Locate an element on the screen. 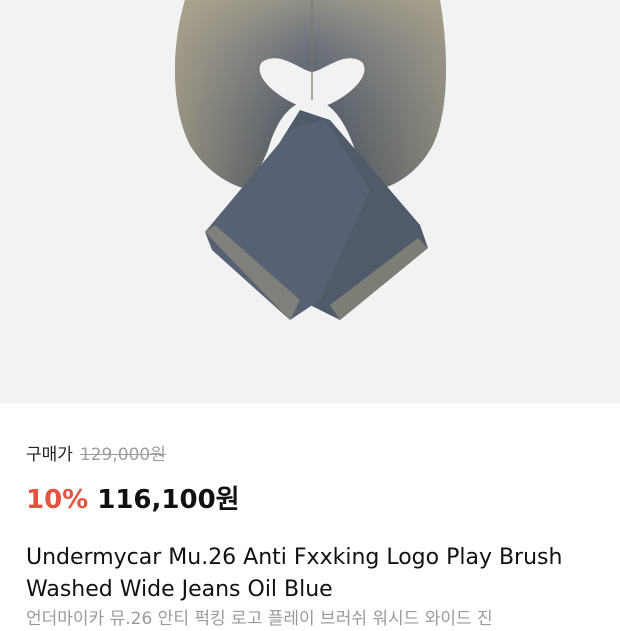 Image resolution: width=620 pixels, height=631 pixels. sale-price: 116,100원 is located at coordinates (168, 500).